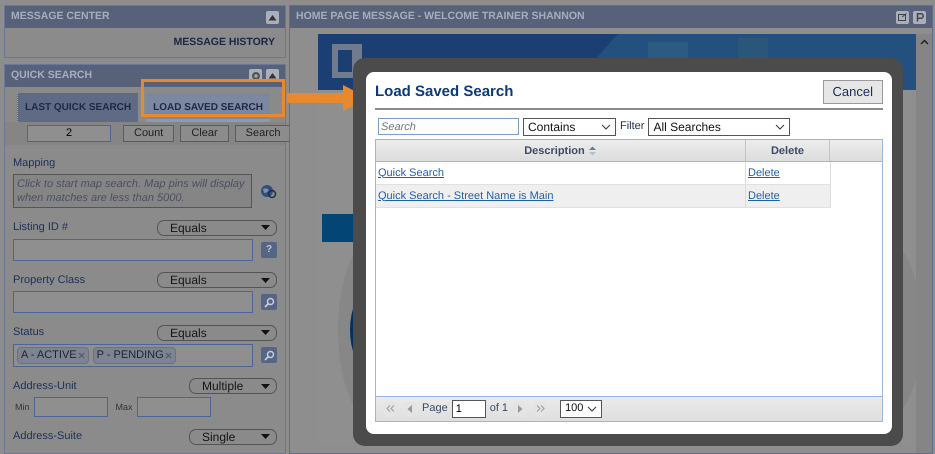 The width and height of the screenshot is (935, 454). What do you see at coordinates (924, 243) in the screenshot?
I see `scrollbar` at bounding box center [924, 243].